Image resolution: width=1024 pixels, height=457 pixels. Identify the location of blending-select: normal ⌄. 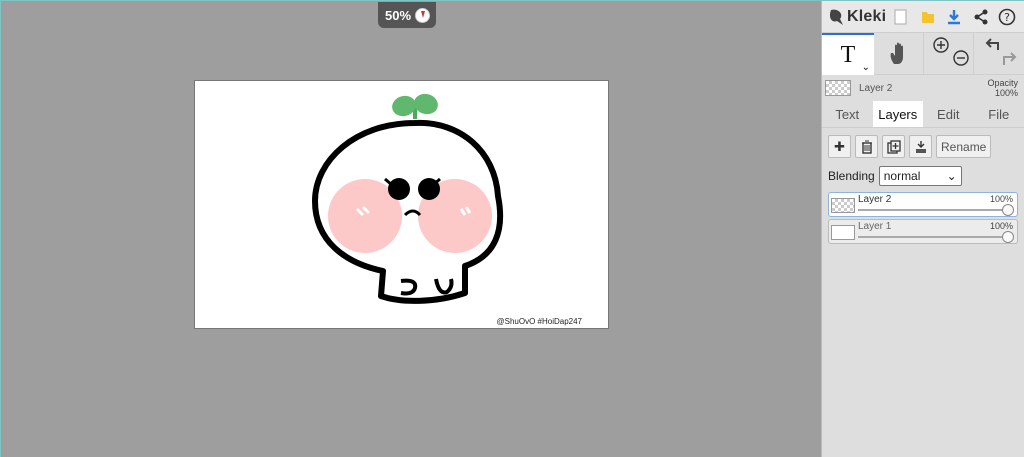
(920, 176).